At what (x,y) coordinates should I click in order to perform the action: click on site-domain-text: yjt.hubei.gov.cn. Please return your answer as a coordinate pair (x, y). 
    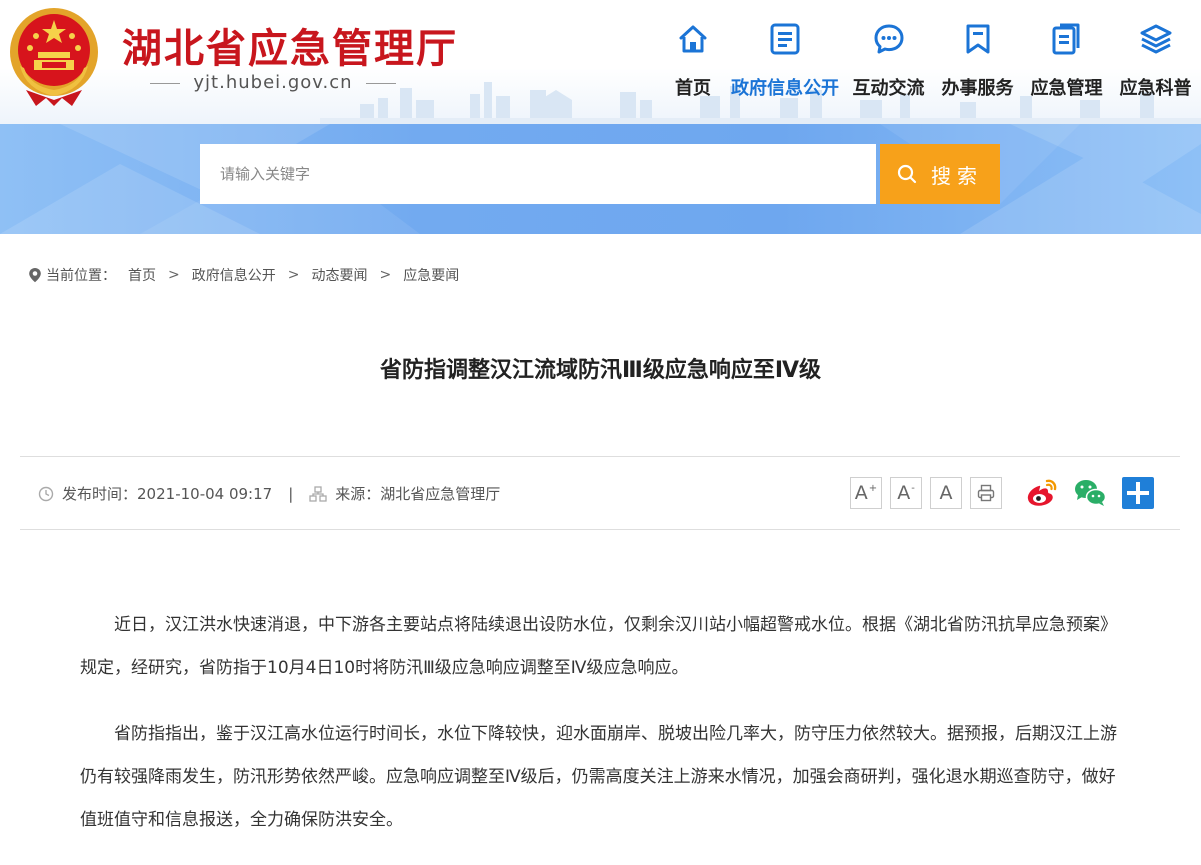
    Looking at the image, I should click on (273, 82).